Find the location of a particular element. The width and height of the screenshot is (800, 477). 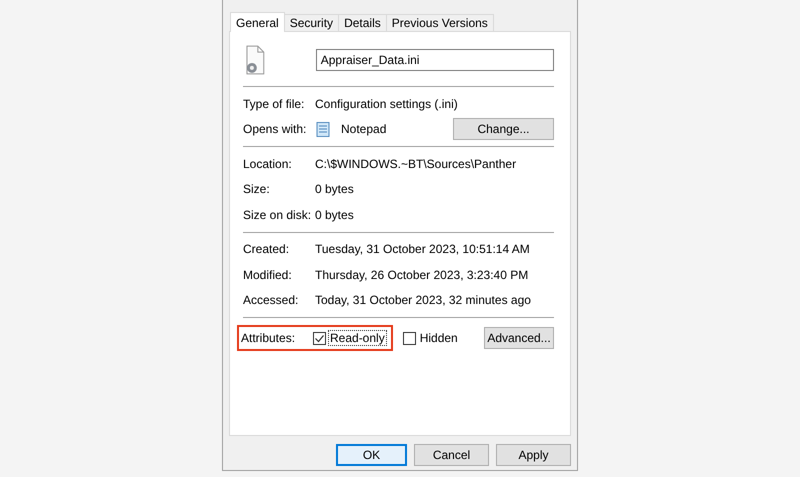

tab: Security is located at coordinates (312, 22).